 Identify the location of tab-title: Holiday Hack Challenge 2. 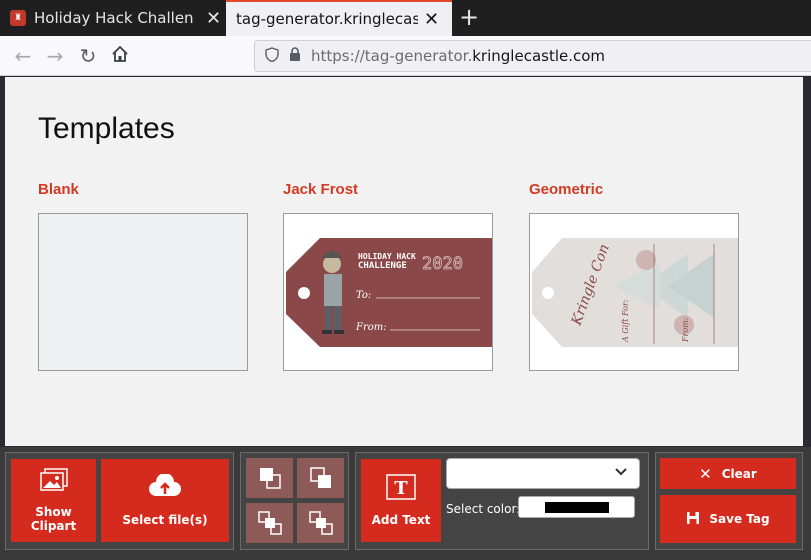
(114, 18).